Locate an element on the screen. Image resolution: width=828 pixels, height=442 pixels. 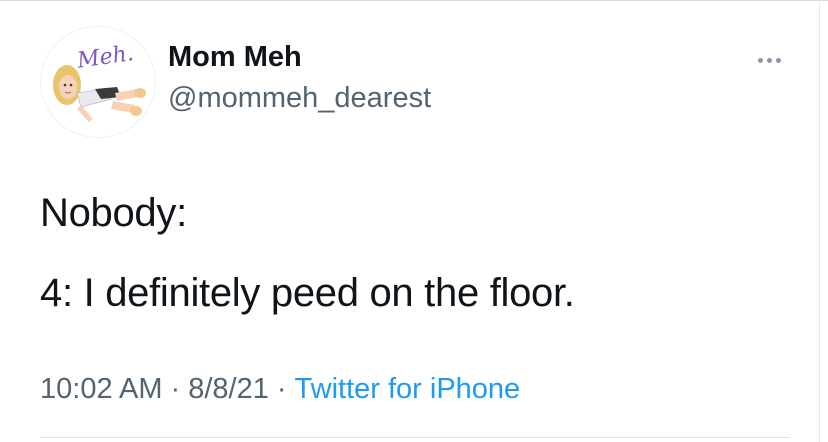
right-border is located at coordinates (819, 221).